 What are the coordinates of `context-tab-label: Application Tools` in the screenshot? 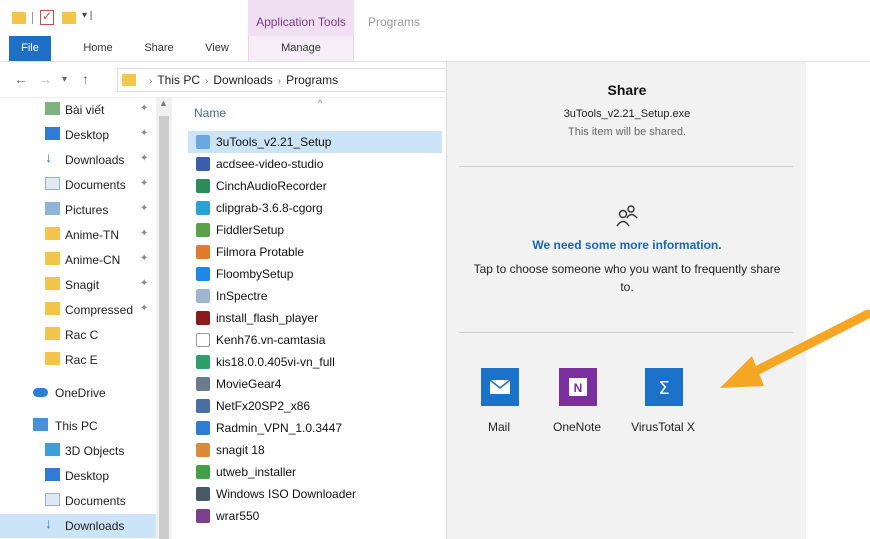 It's located at (301, 22).